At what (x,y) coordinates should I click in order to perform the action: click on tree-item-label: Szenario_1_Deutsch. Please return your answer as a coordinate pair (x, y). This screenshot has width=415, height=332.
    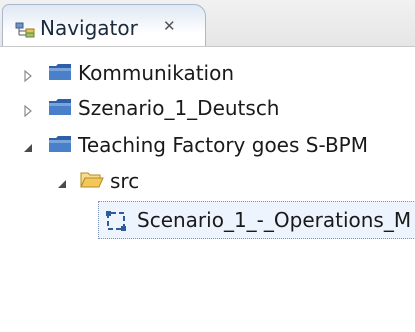
    Looking at the image, I should click on (179, 108).